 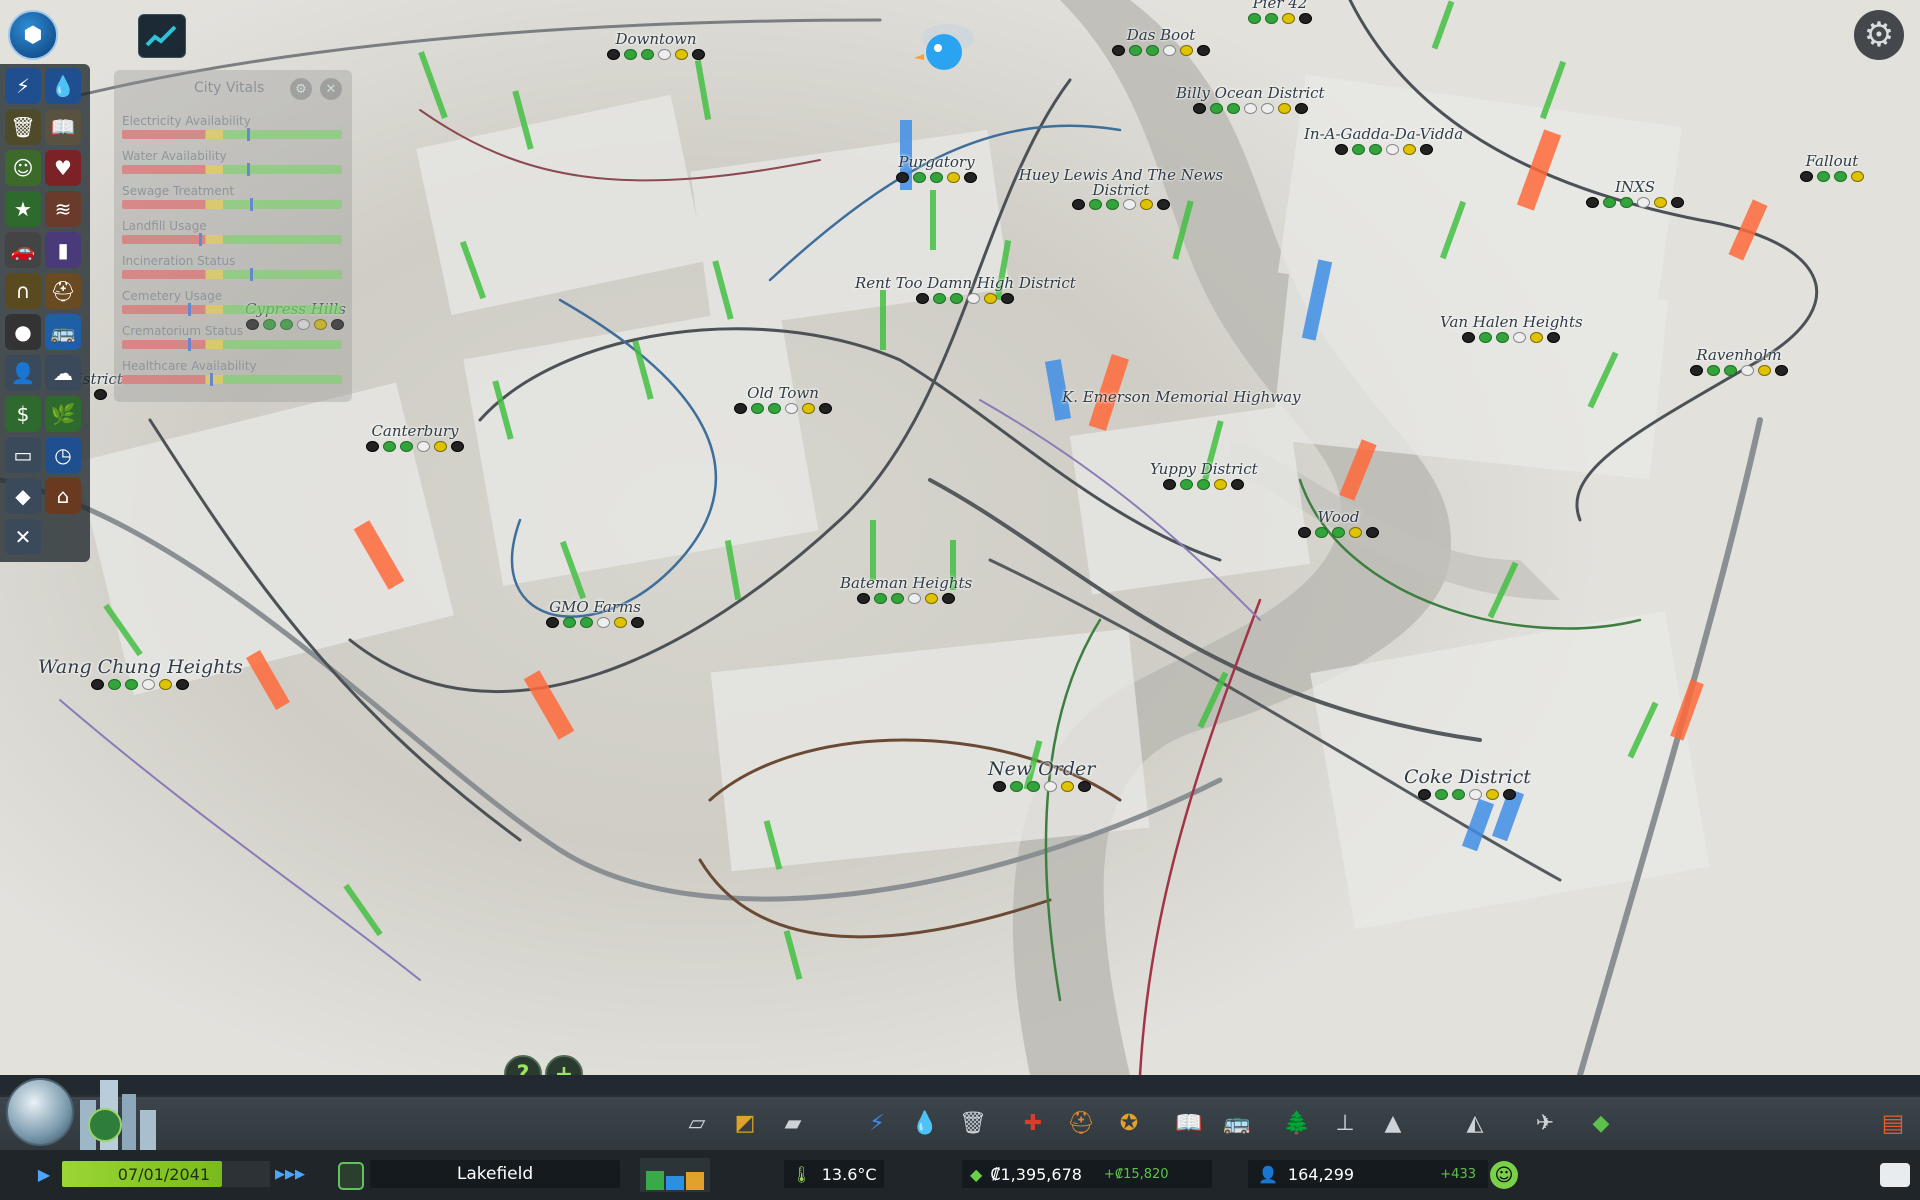 I want to click on district-label: Van Halen Heights, so click(x=1511, y=328).